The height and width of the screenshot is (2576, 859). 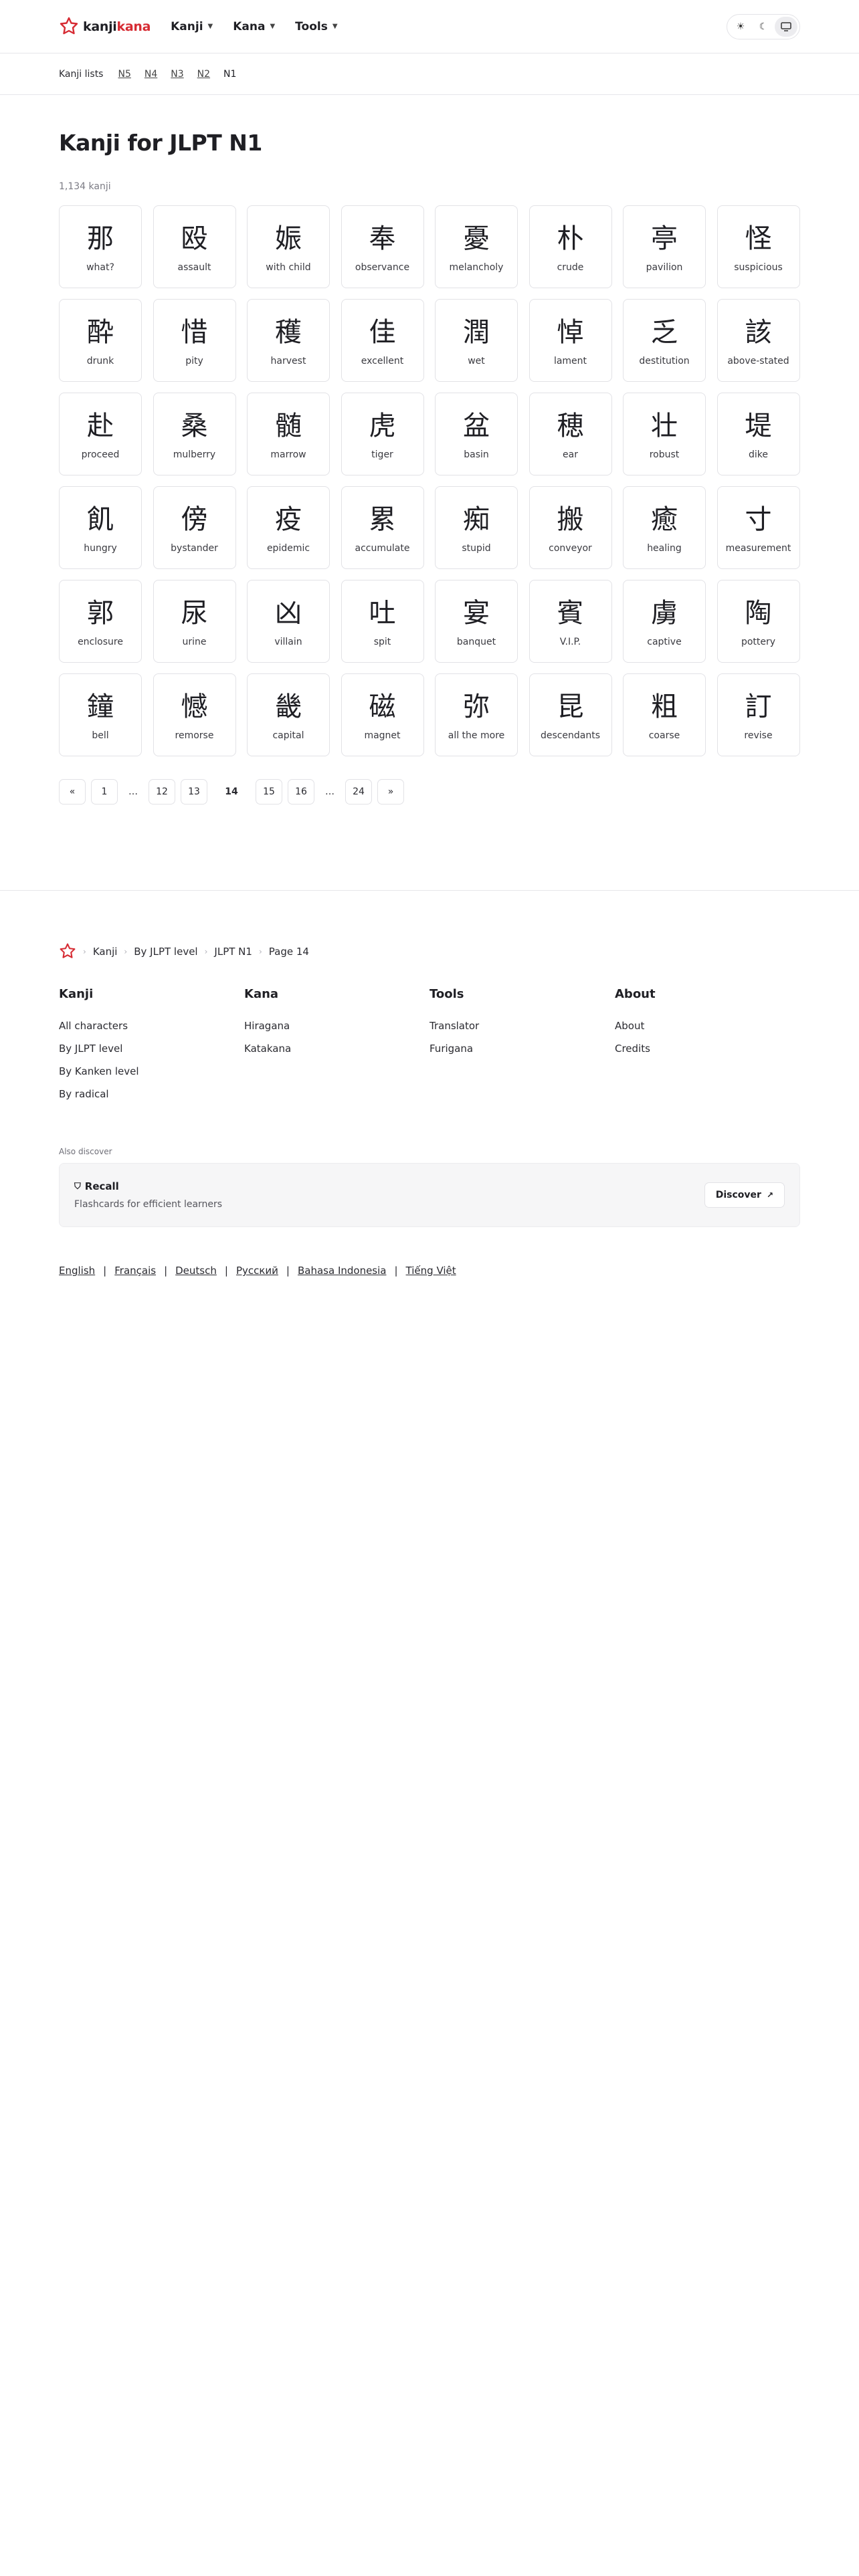 What do you see at coordinates (72, 791) in the screenshot?
I see `prev-page-button: «` at bounding box center [72, 791].